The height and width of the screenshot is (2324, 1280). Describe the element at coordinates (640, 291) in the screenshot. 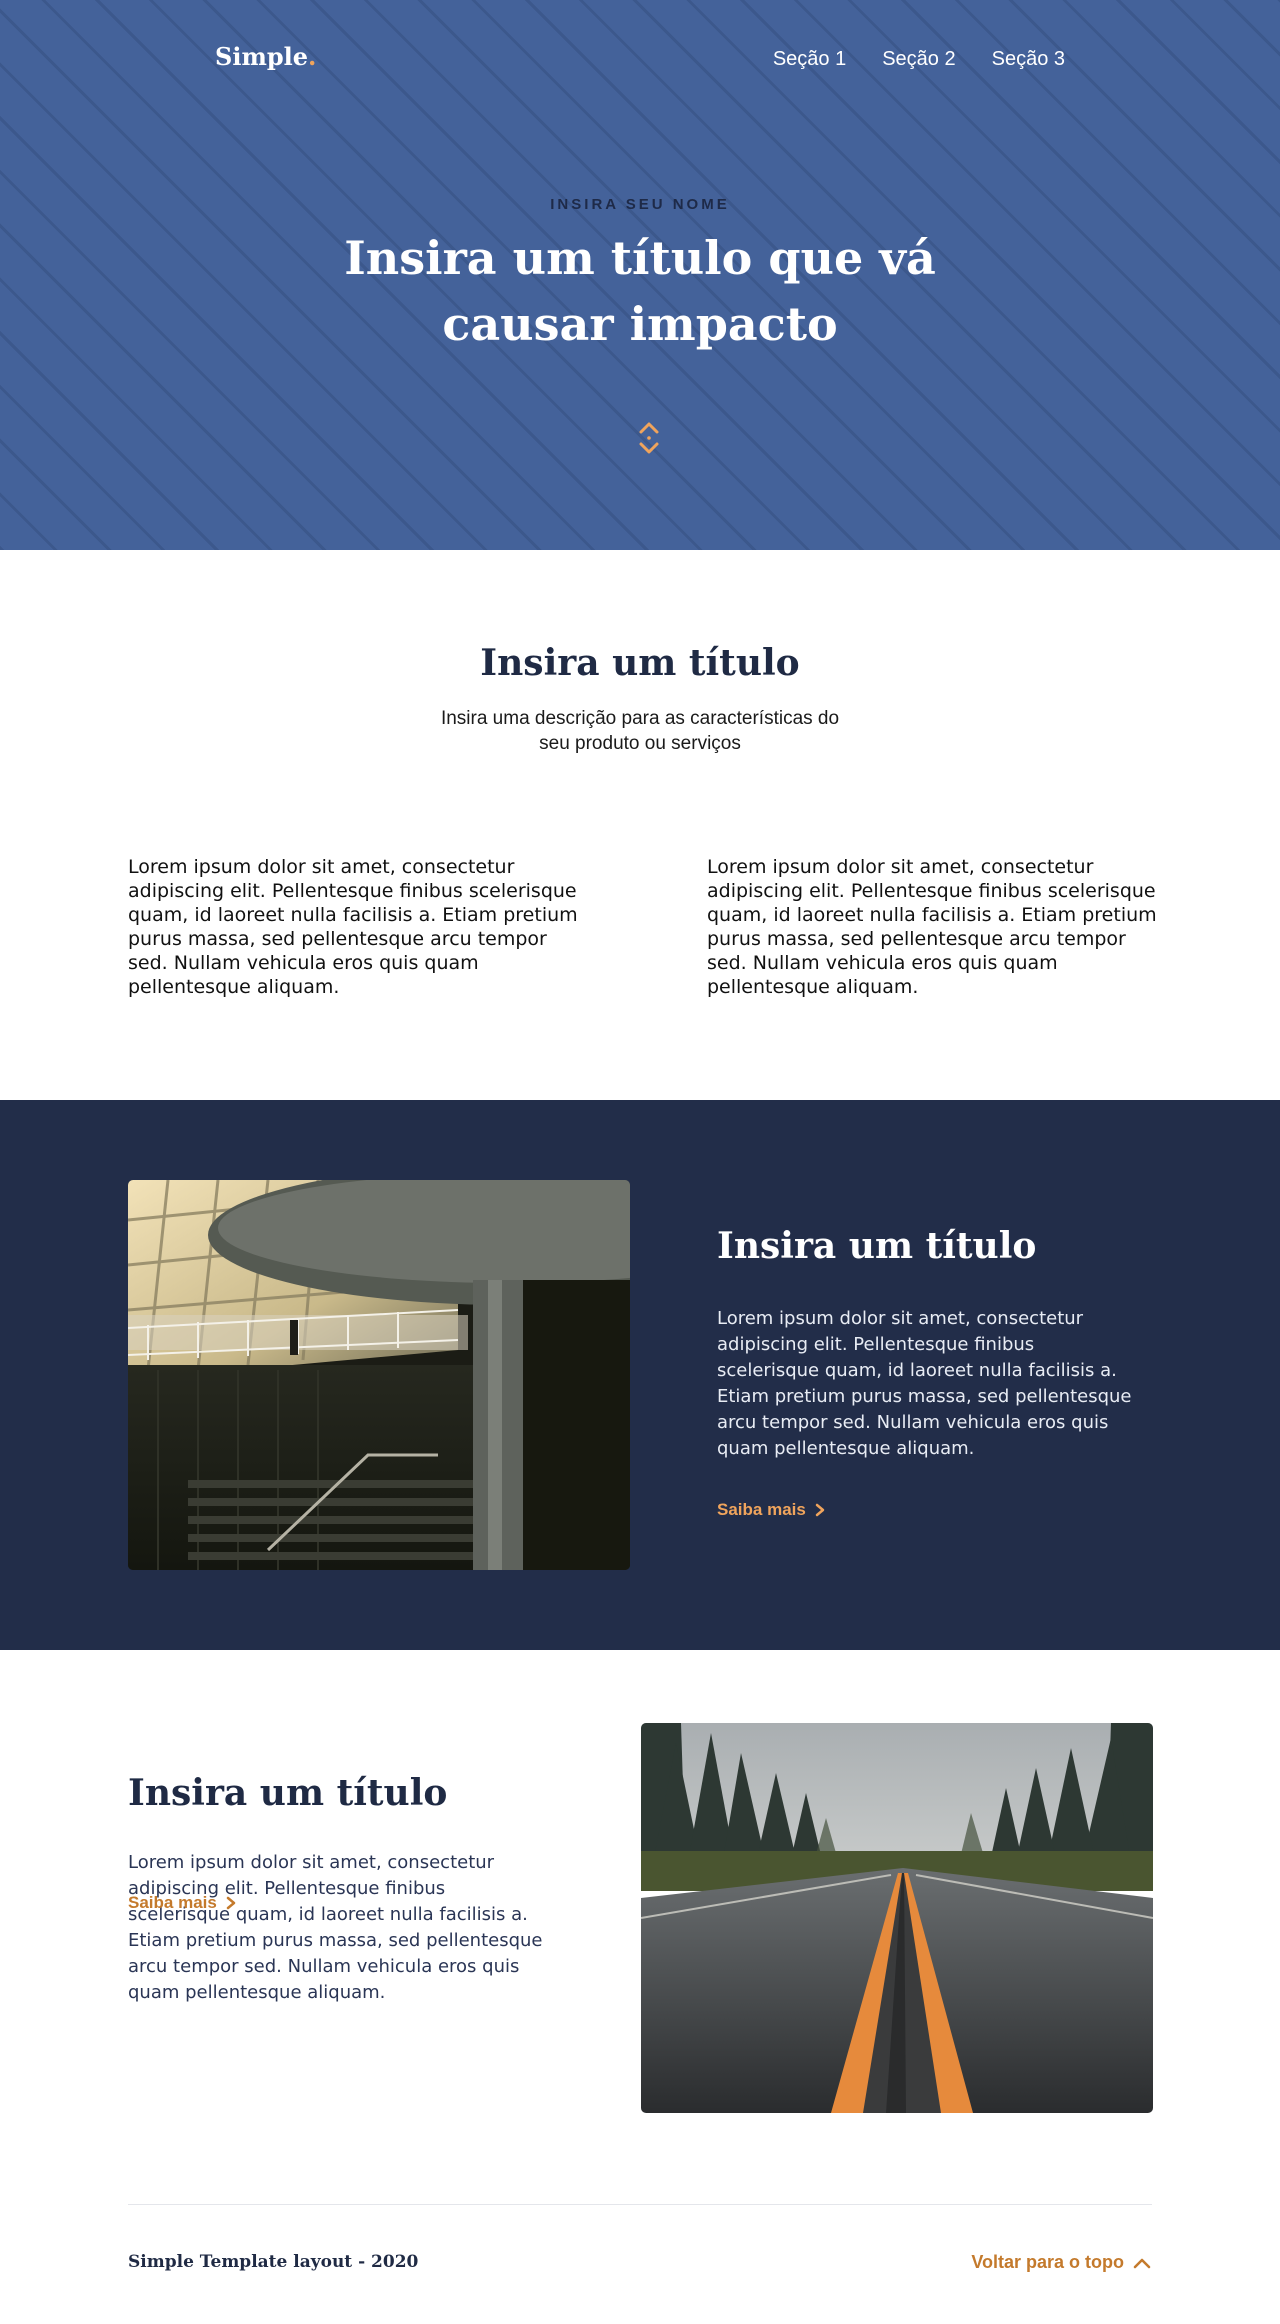

I see `hero-title: Insira um título que vá causar impacto` at that location.